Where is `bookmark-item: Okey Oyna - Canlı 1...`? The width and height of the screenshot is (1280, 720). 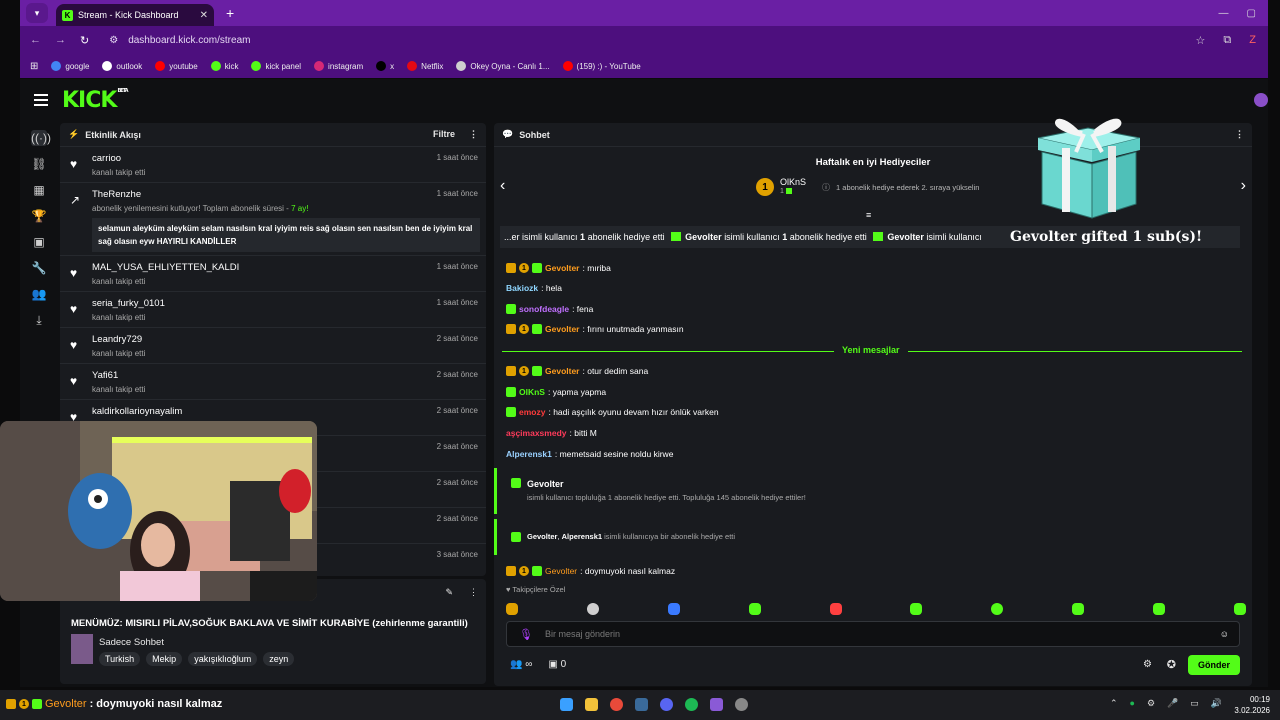 bookmark-item: Okey Oyna - Canlı 1... is located at coordinates (503, 66).